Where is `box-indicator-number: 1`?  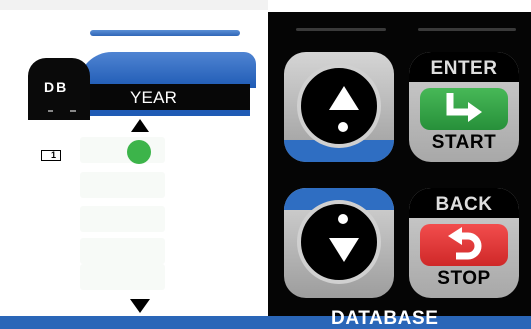 box-indicator-number: 1 is located at coordinates (53, 155).